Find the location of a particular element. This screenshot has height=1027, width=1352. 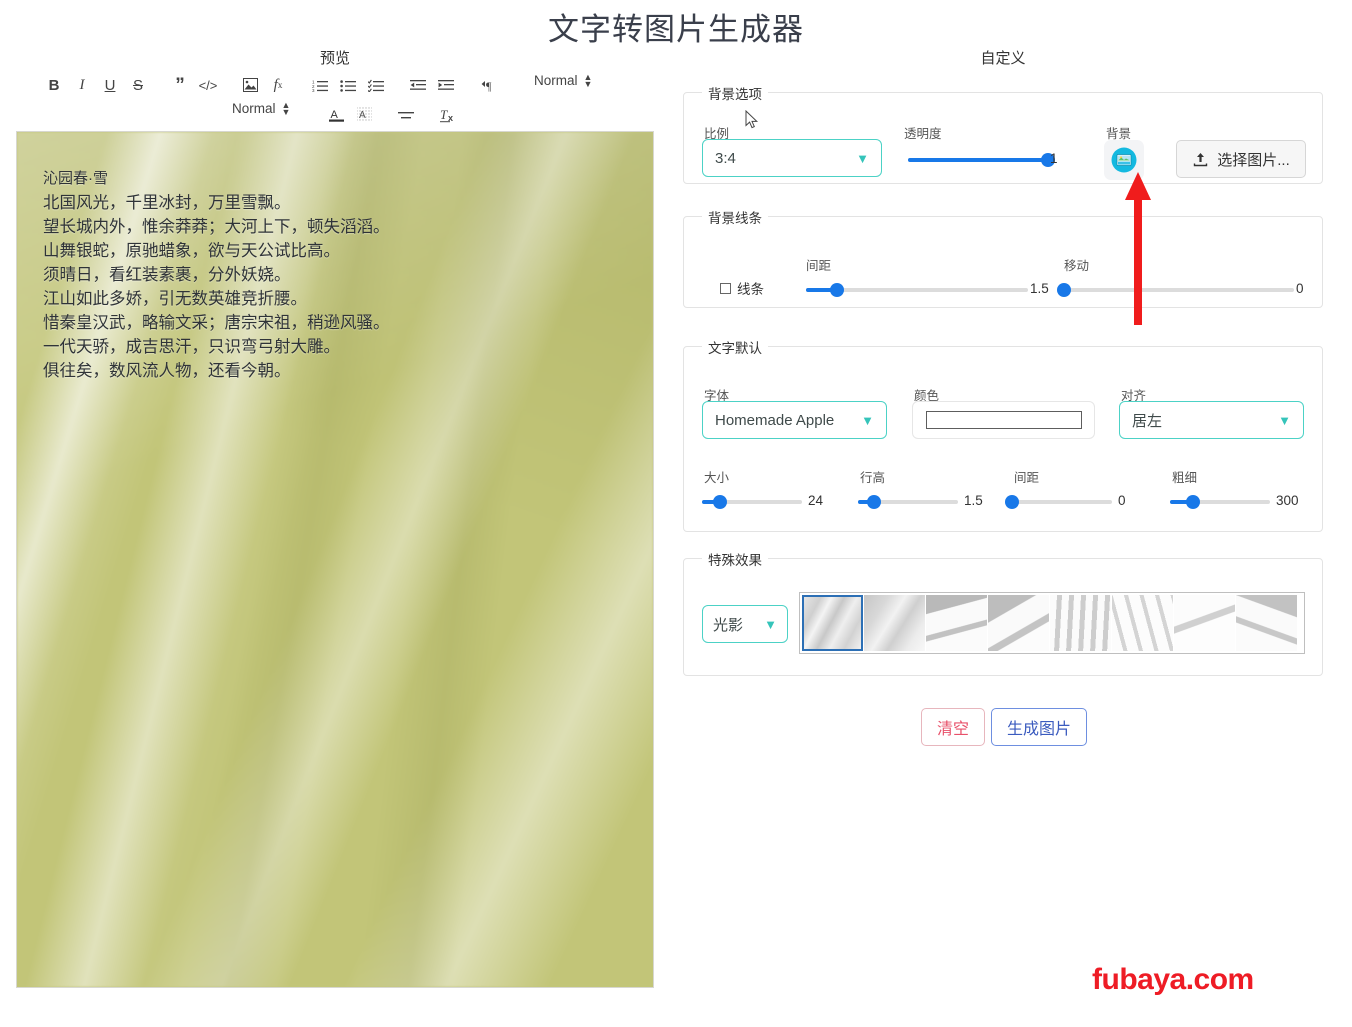

font-weight-label: 粗细 is located at coordinates (1185, 478).